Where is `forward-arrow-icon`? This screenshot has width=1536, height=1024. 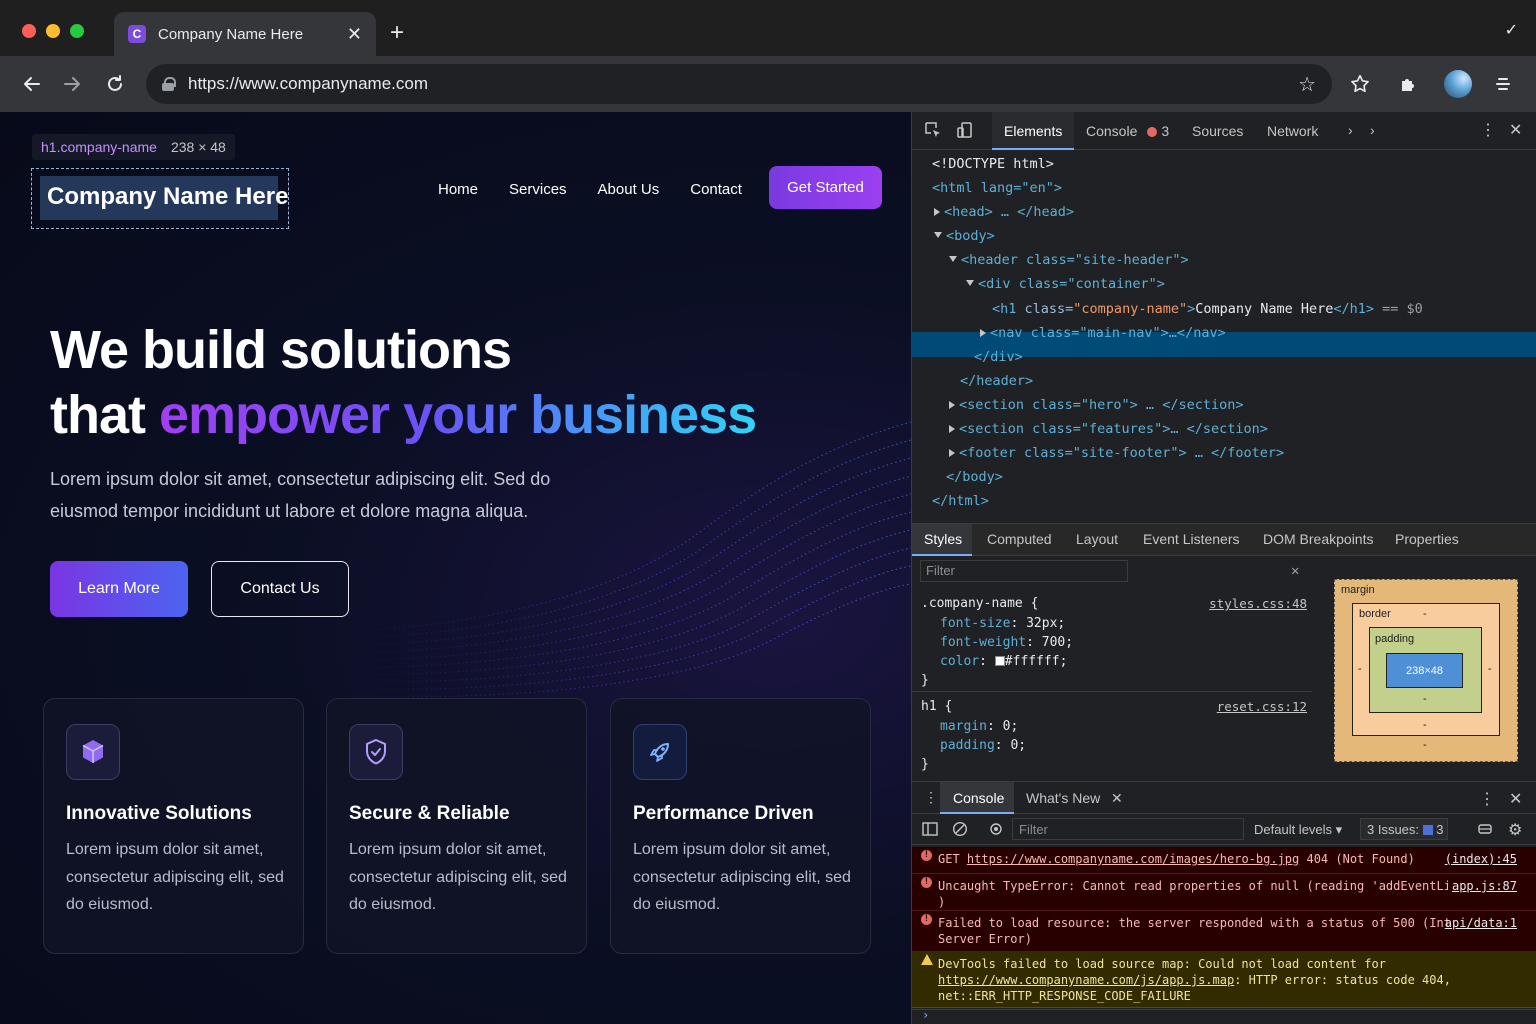
forward-arrow-icon is located at coordinates (72, 84).